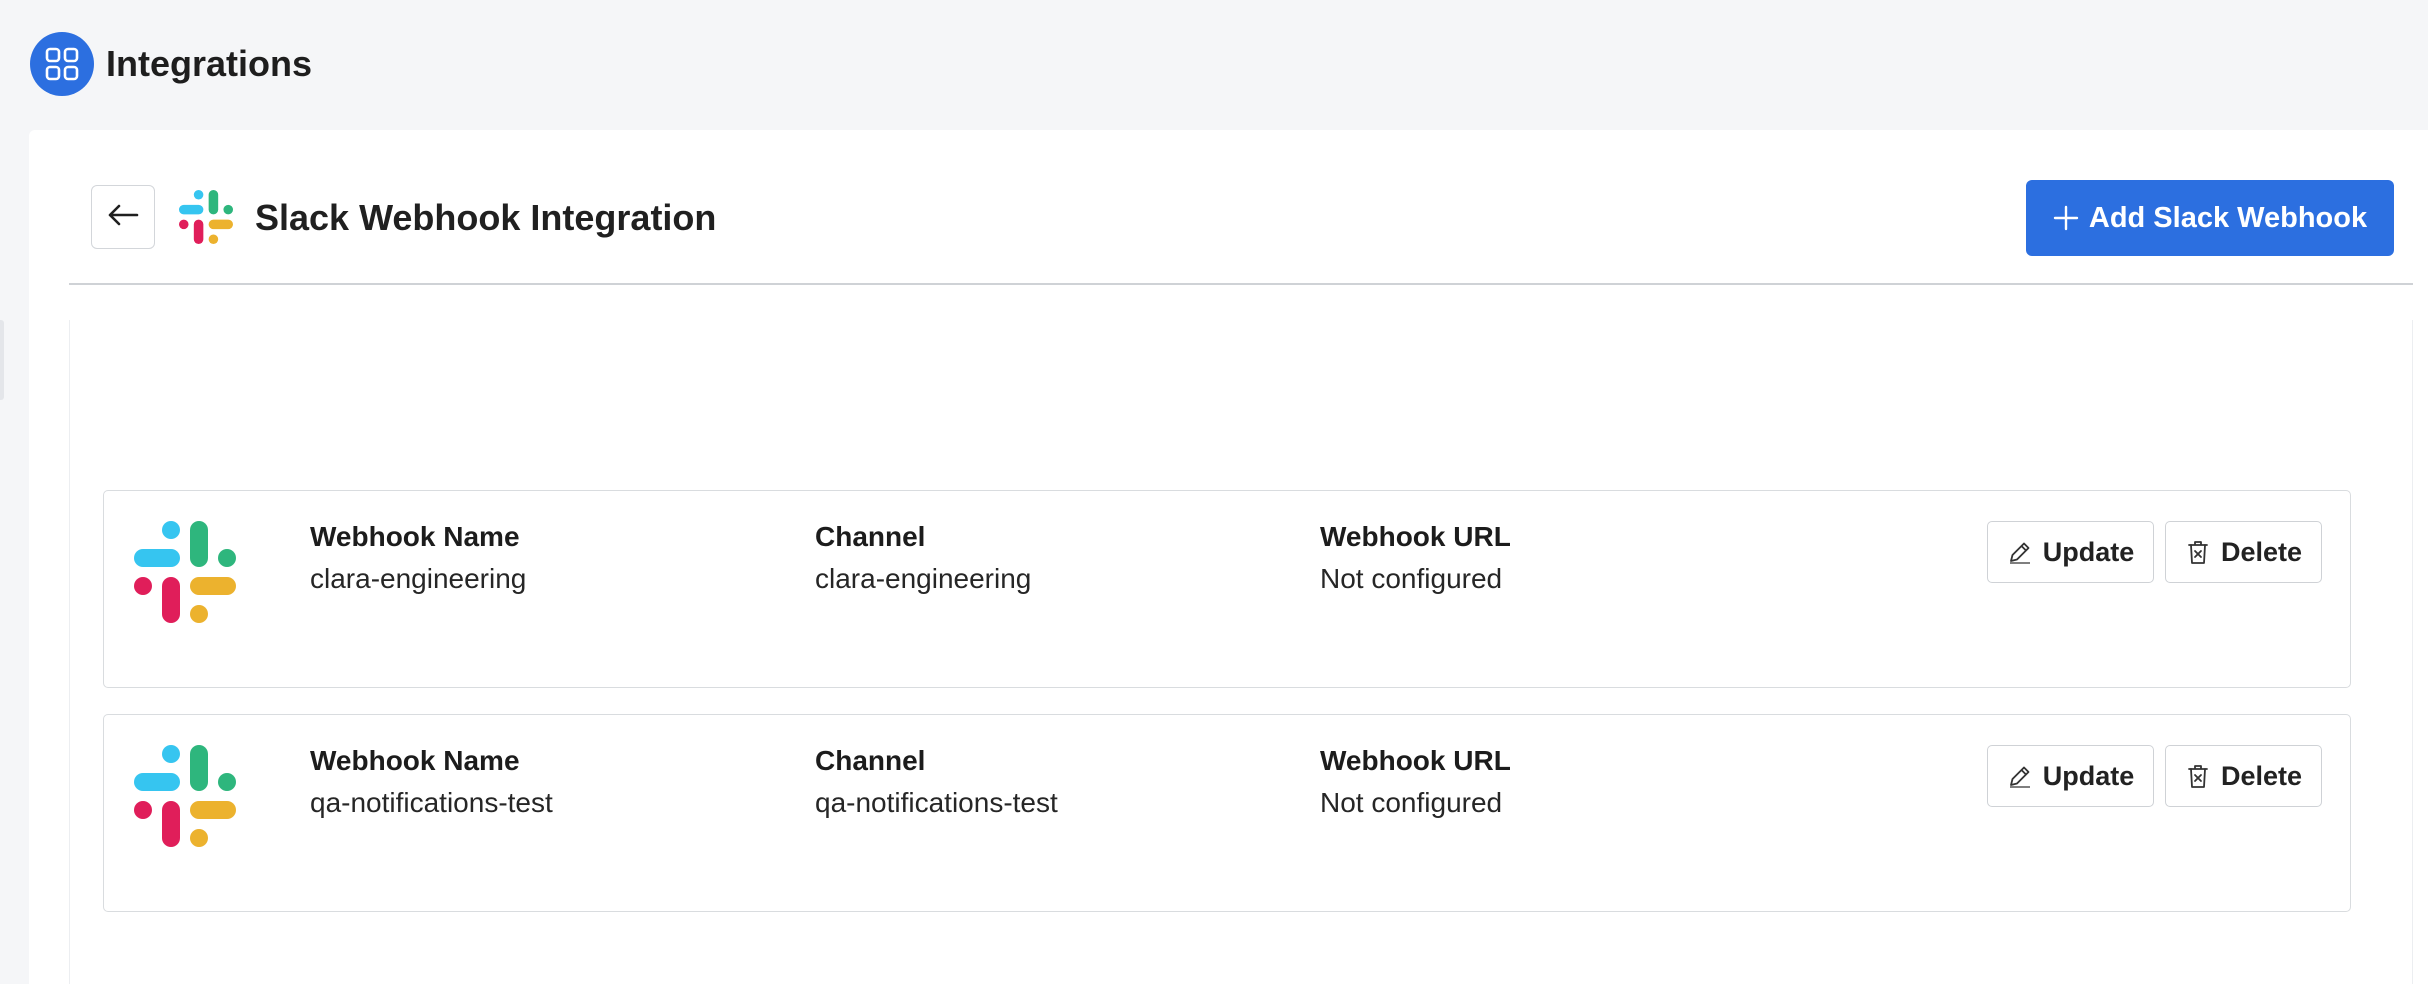 This screenshot has width=2428, height=984. I want to click on channel-field: Channel qa-notifications-test, so click(936, 782).